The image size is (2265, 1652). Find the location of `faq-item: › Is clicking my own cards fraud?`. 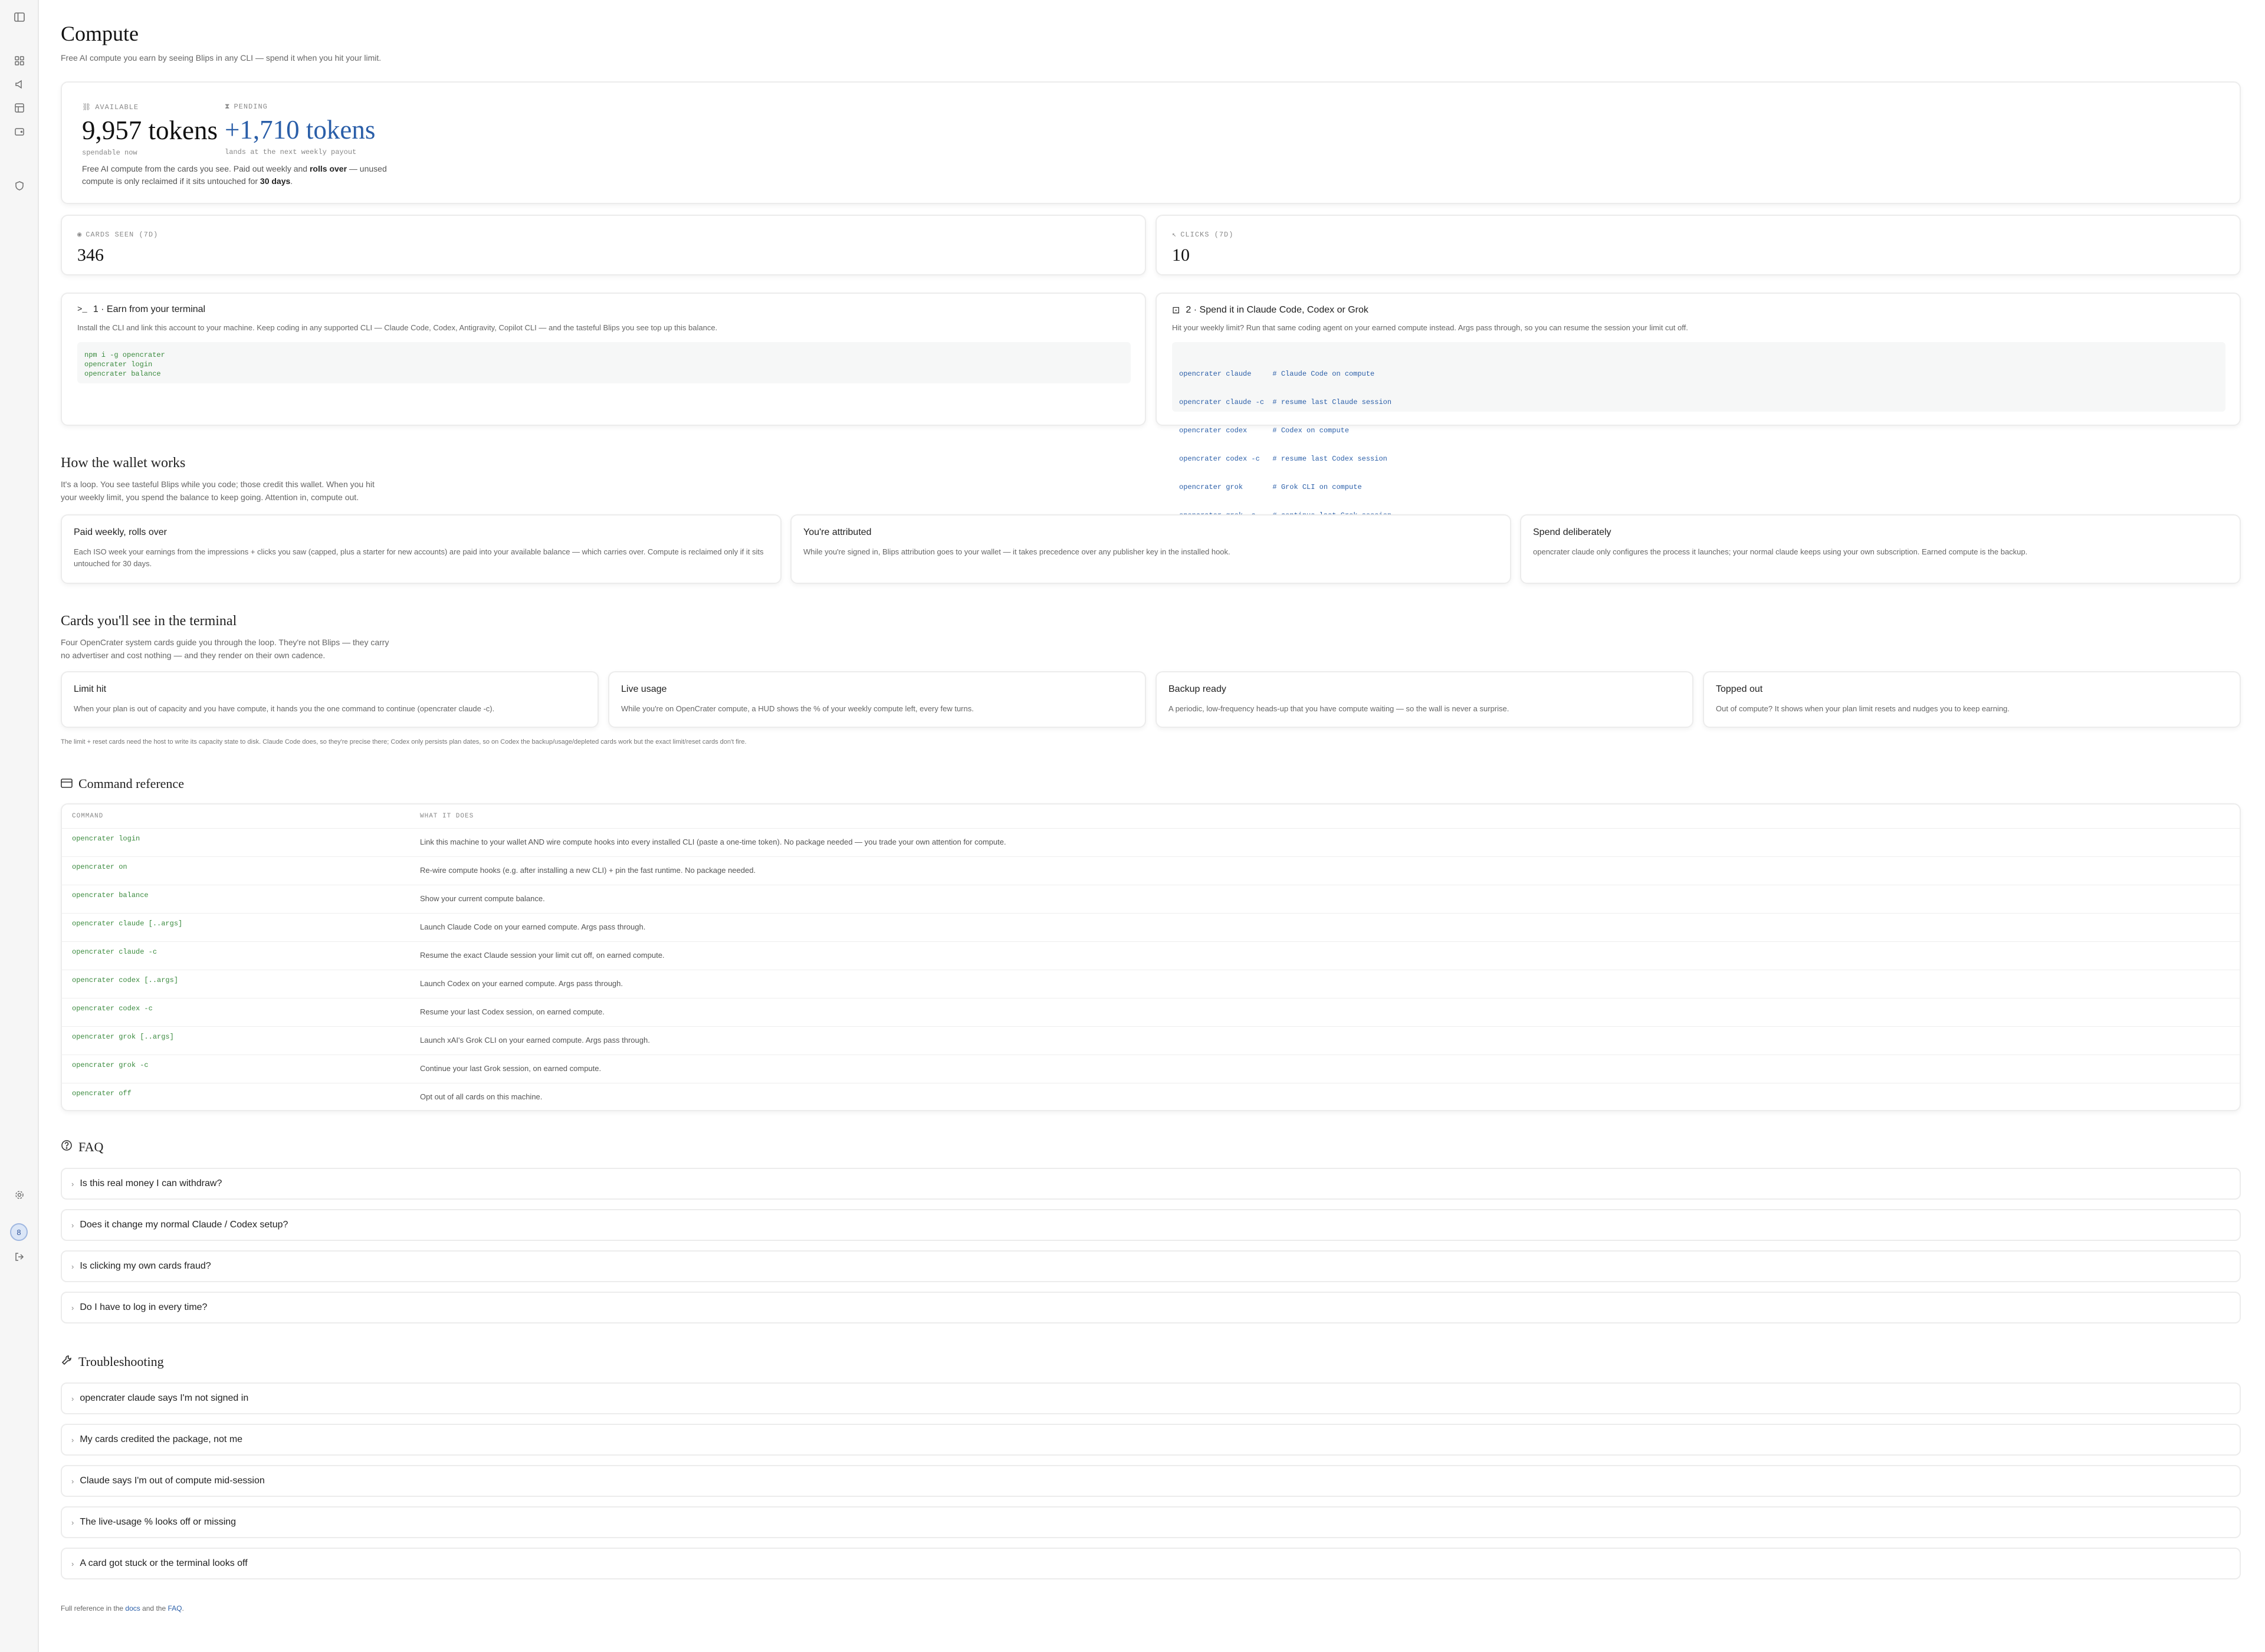

faq-item: › Is clicking my own cards fraud? is located at coordinates (1151, 1266).